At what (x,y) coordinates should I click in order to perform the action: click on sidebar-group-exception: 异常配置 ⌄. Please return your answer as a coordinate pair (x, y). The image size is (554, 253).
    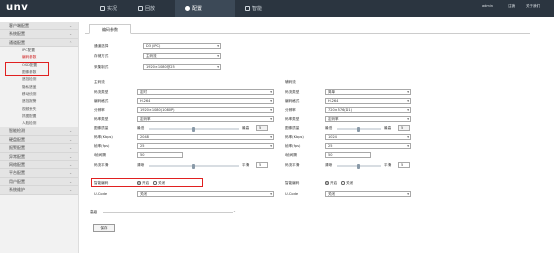
    Looking at the image, I should click on (39, 156).